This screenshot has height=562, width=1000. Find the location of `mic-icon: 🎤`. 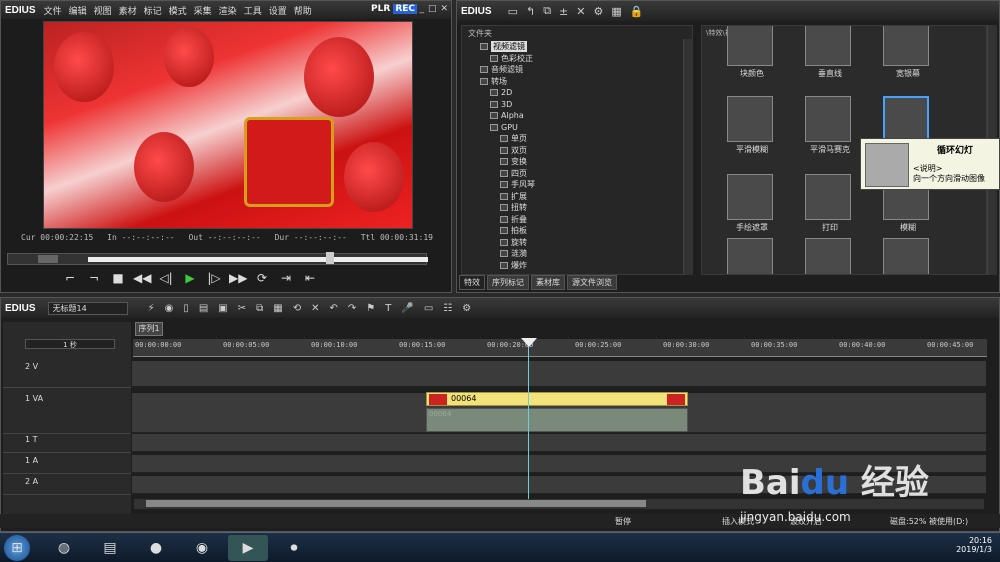

mic-icon: 🎤 is located at coordinates (407, 308).